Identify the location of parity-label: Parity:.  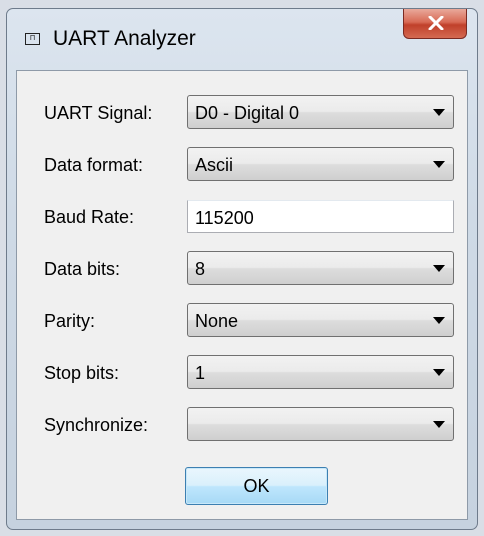
(70, 321).